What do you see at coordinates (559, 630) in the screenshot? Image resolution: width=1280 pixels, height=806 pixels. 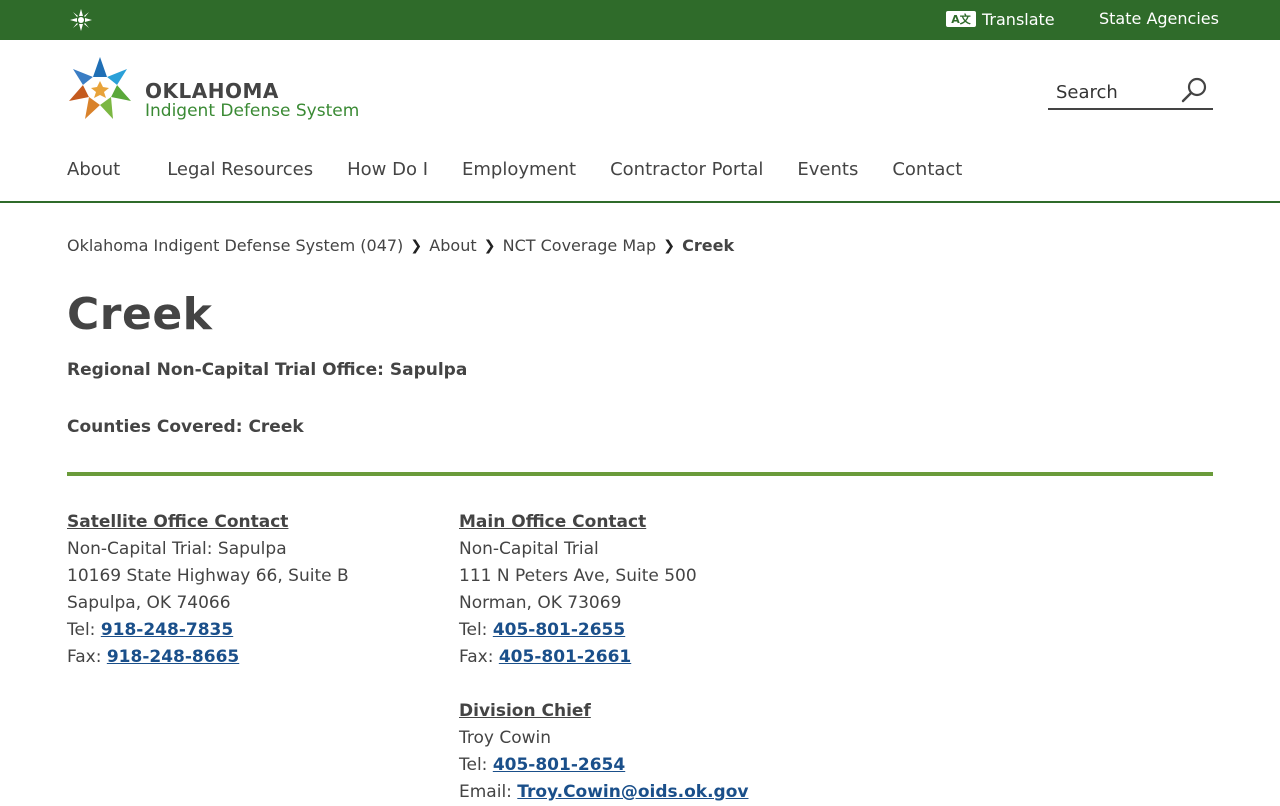 I see `main-office-tel-link: 405-801-2655` at bounding box center [559, 630].